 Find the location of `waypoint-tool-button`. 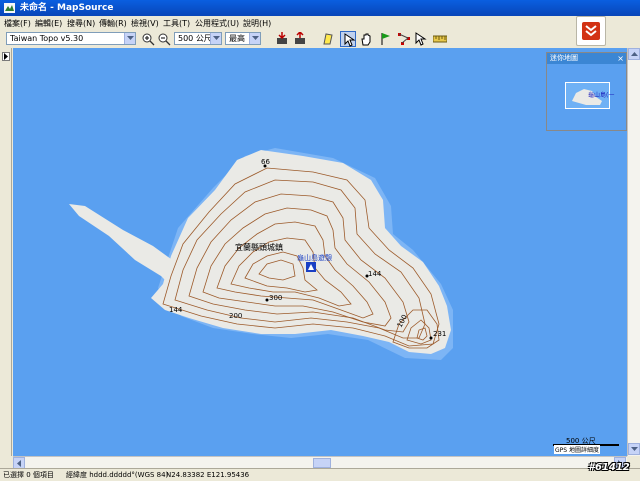

waypoint-tool-button is located at coordinates (386, 39).